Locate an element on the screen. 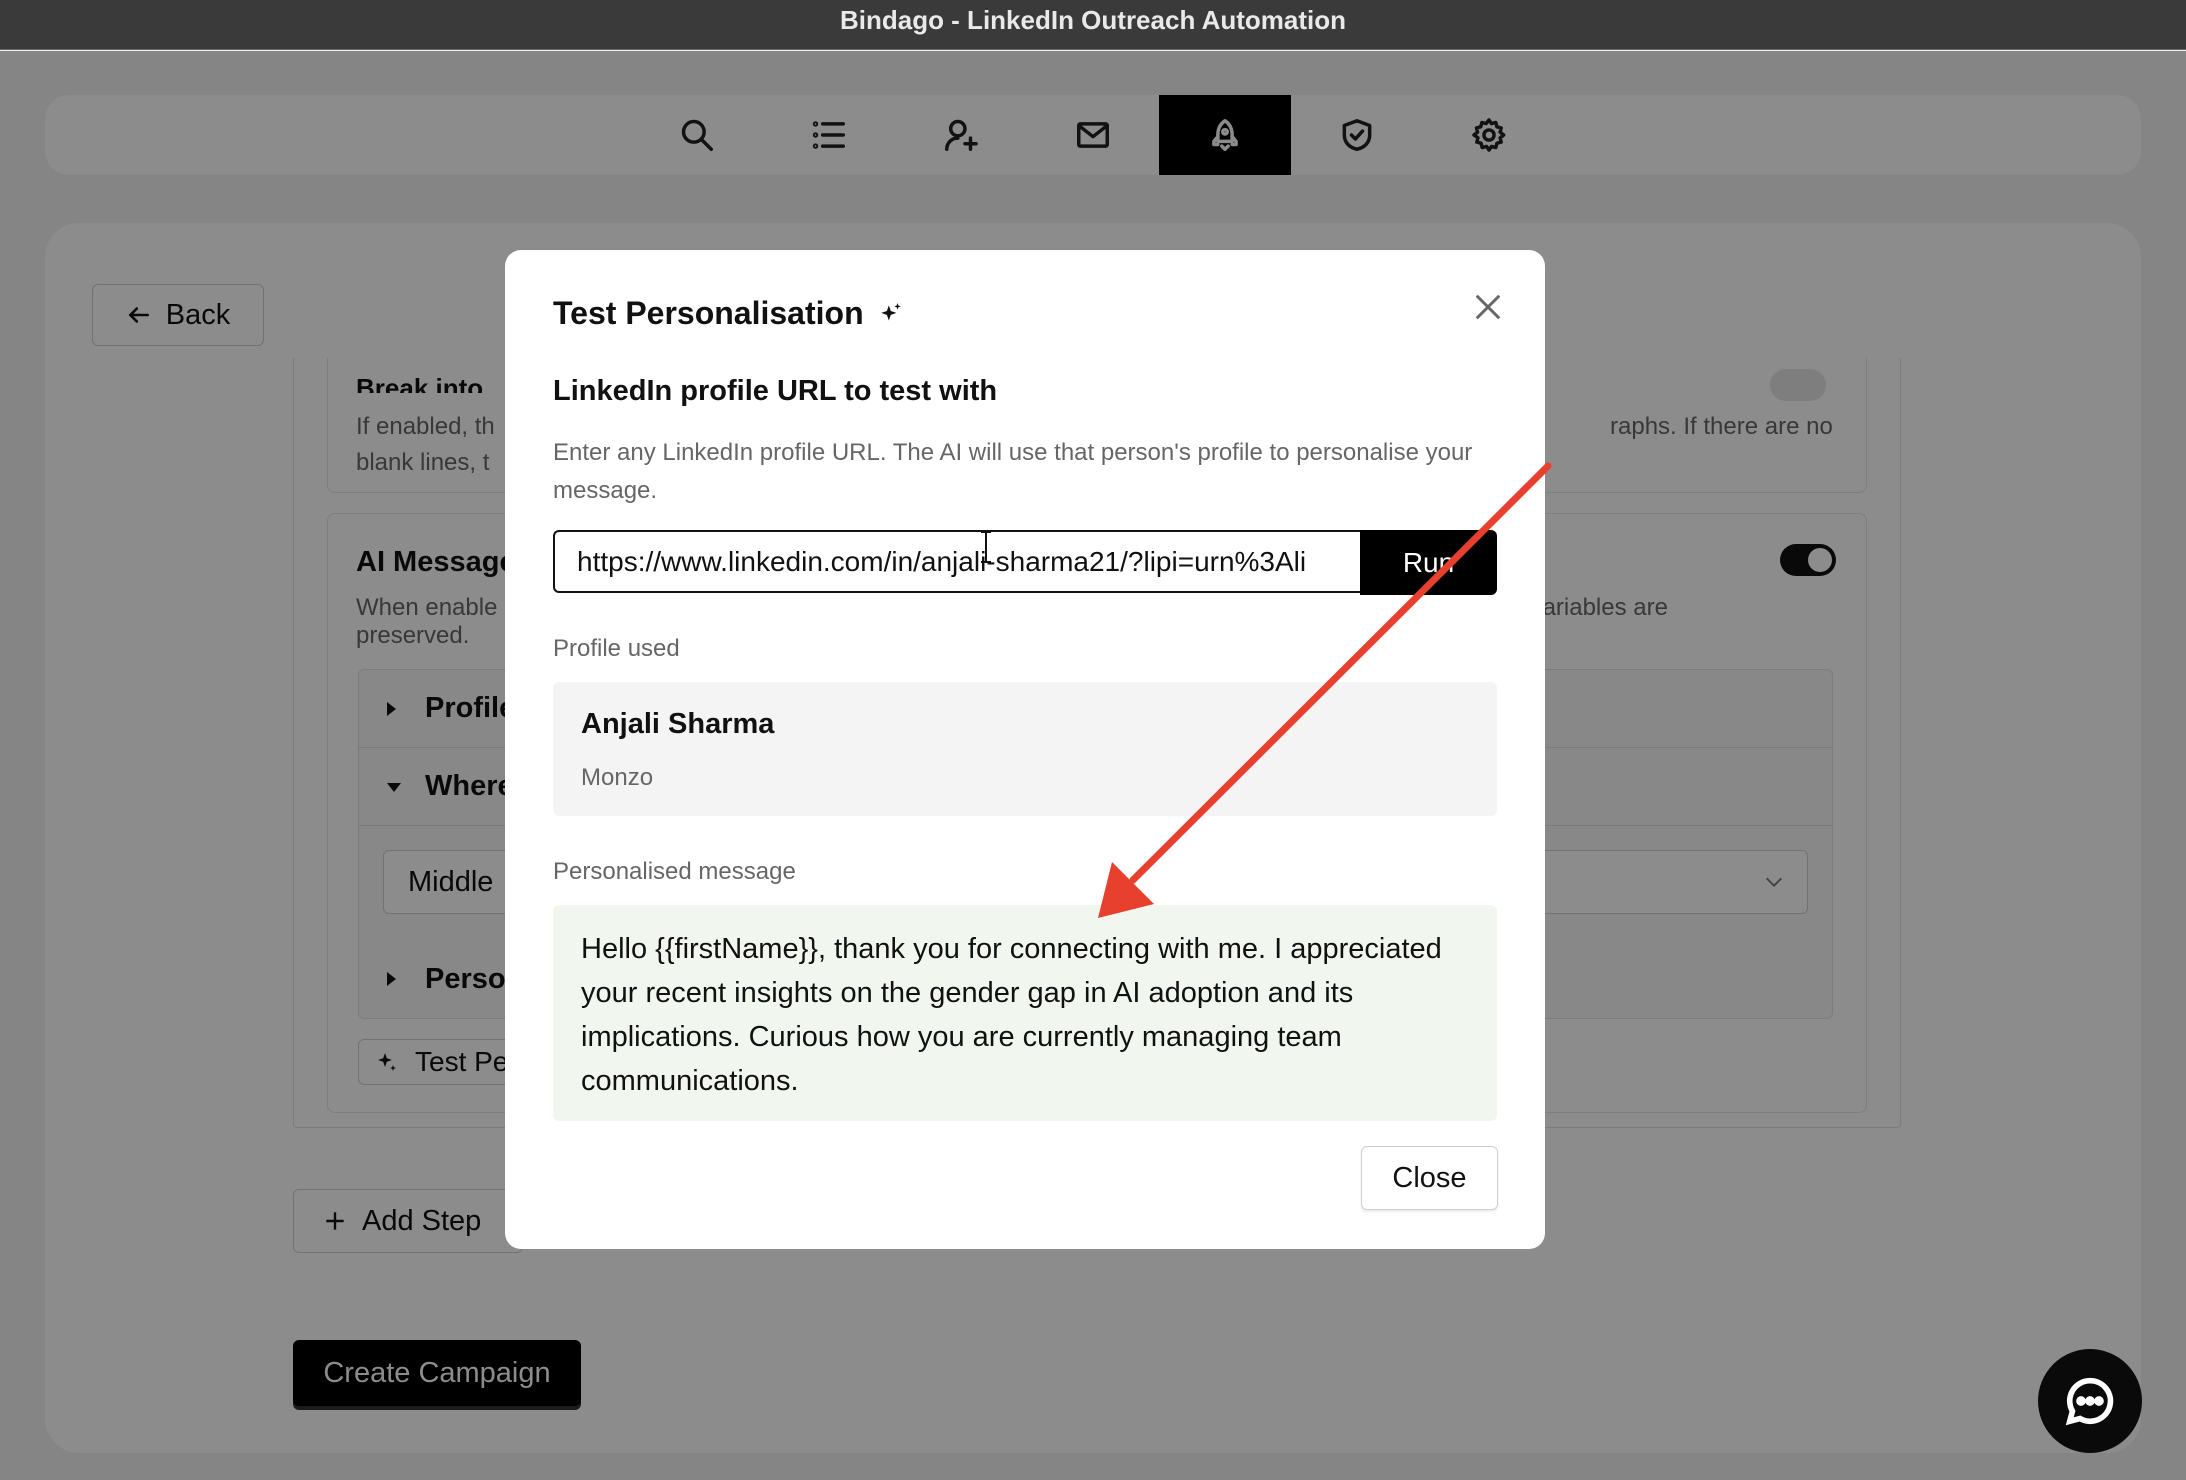  url-field-label: LinkedIn profile URL to test with is located at coordinates (775, 391).